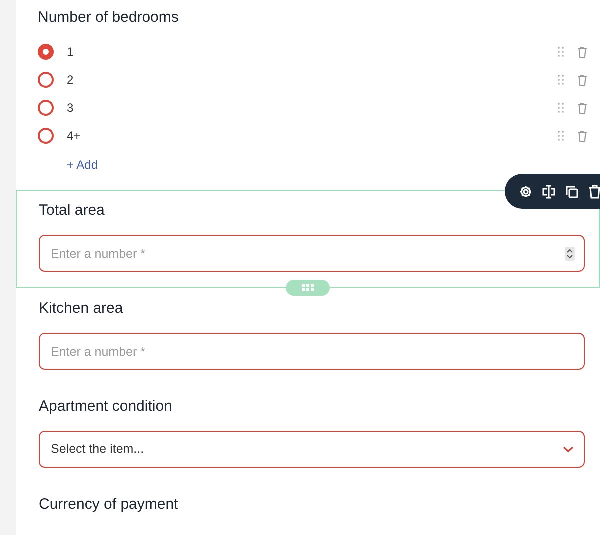 This screenshot has width=600, height=535. I want to click on question-label: Number of bedrooms, so click(109, 18).